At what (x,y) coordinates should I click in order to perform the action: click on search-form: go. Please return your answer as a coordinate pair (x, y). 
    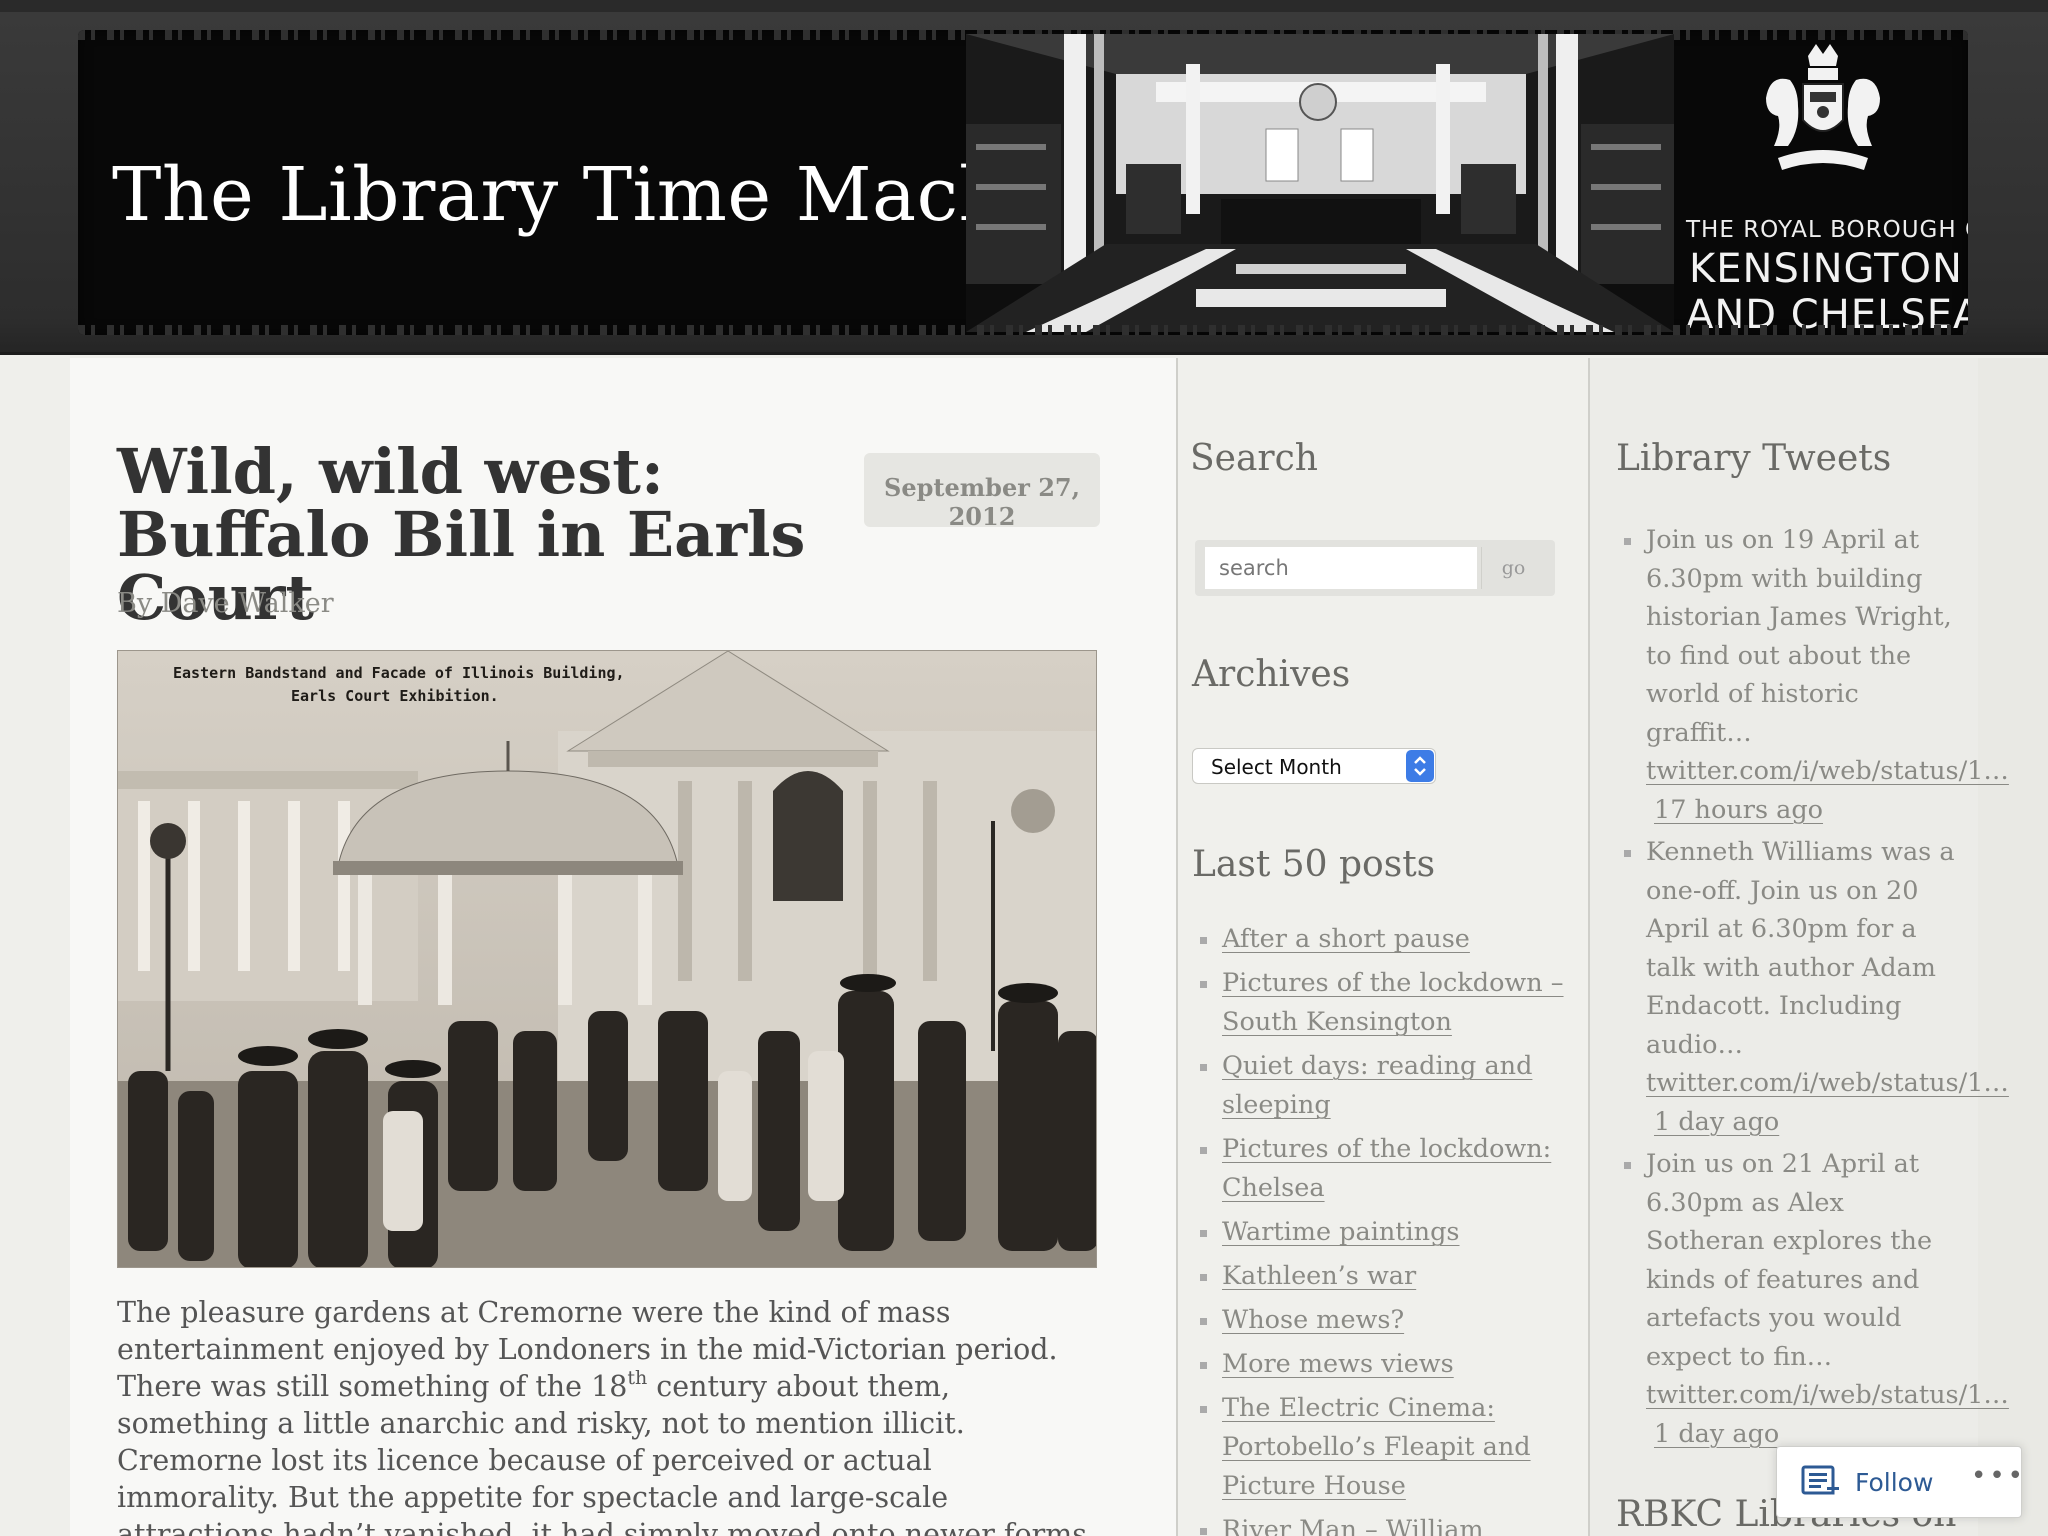
    Looking at the image, I should click on (1375, 568).